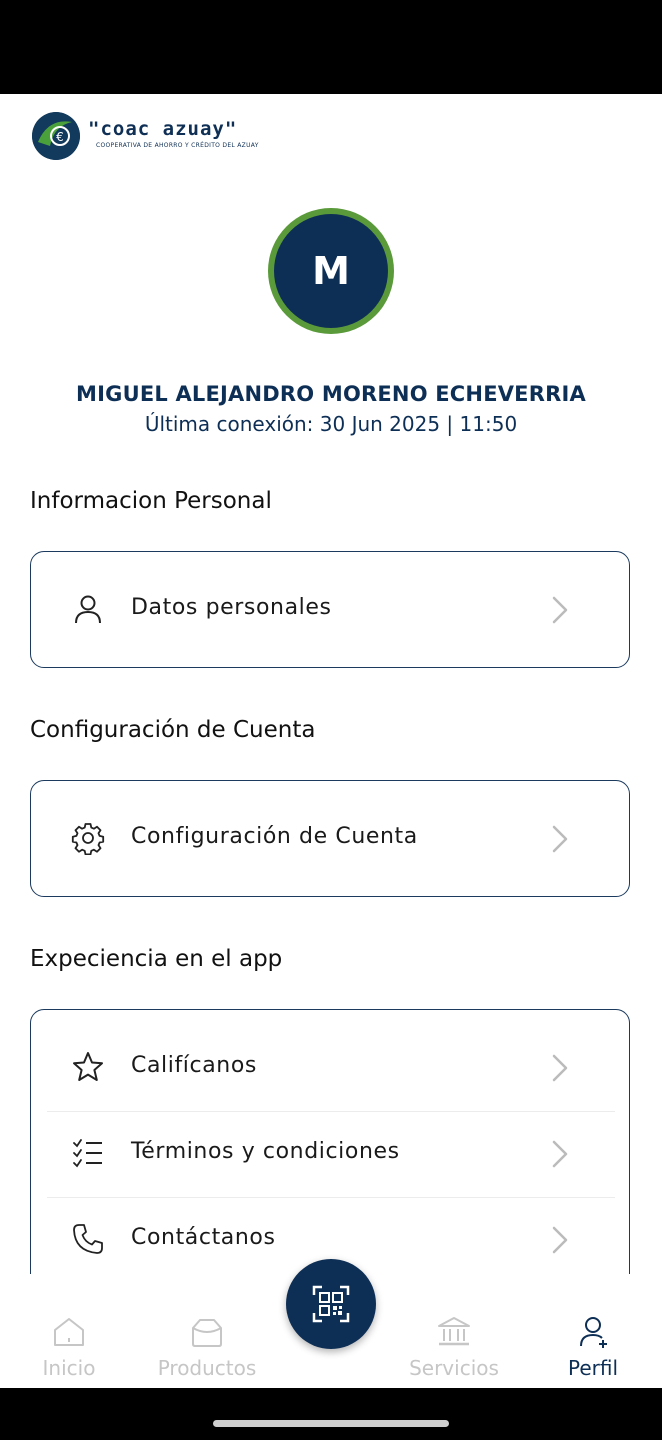 The image size is (662, 1440). What do you see at coordinates (203, 1237) in the screenshot?
I see `menu-item-label: Contáctanos` at bounding box center [203, 1237].